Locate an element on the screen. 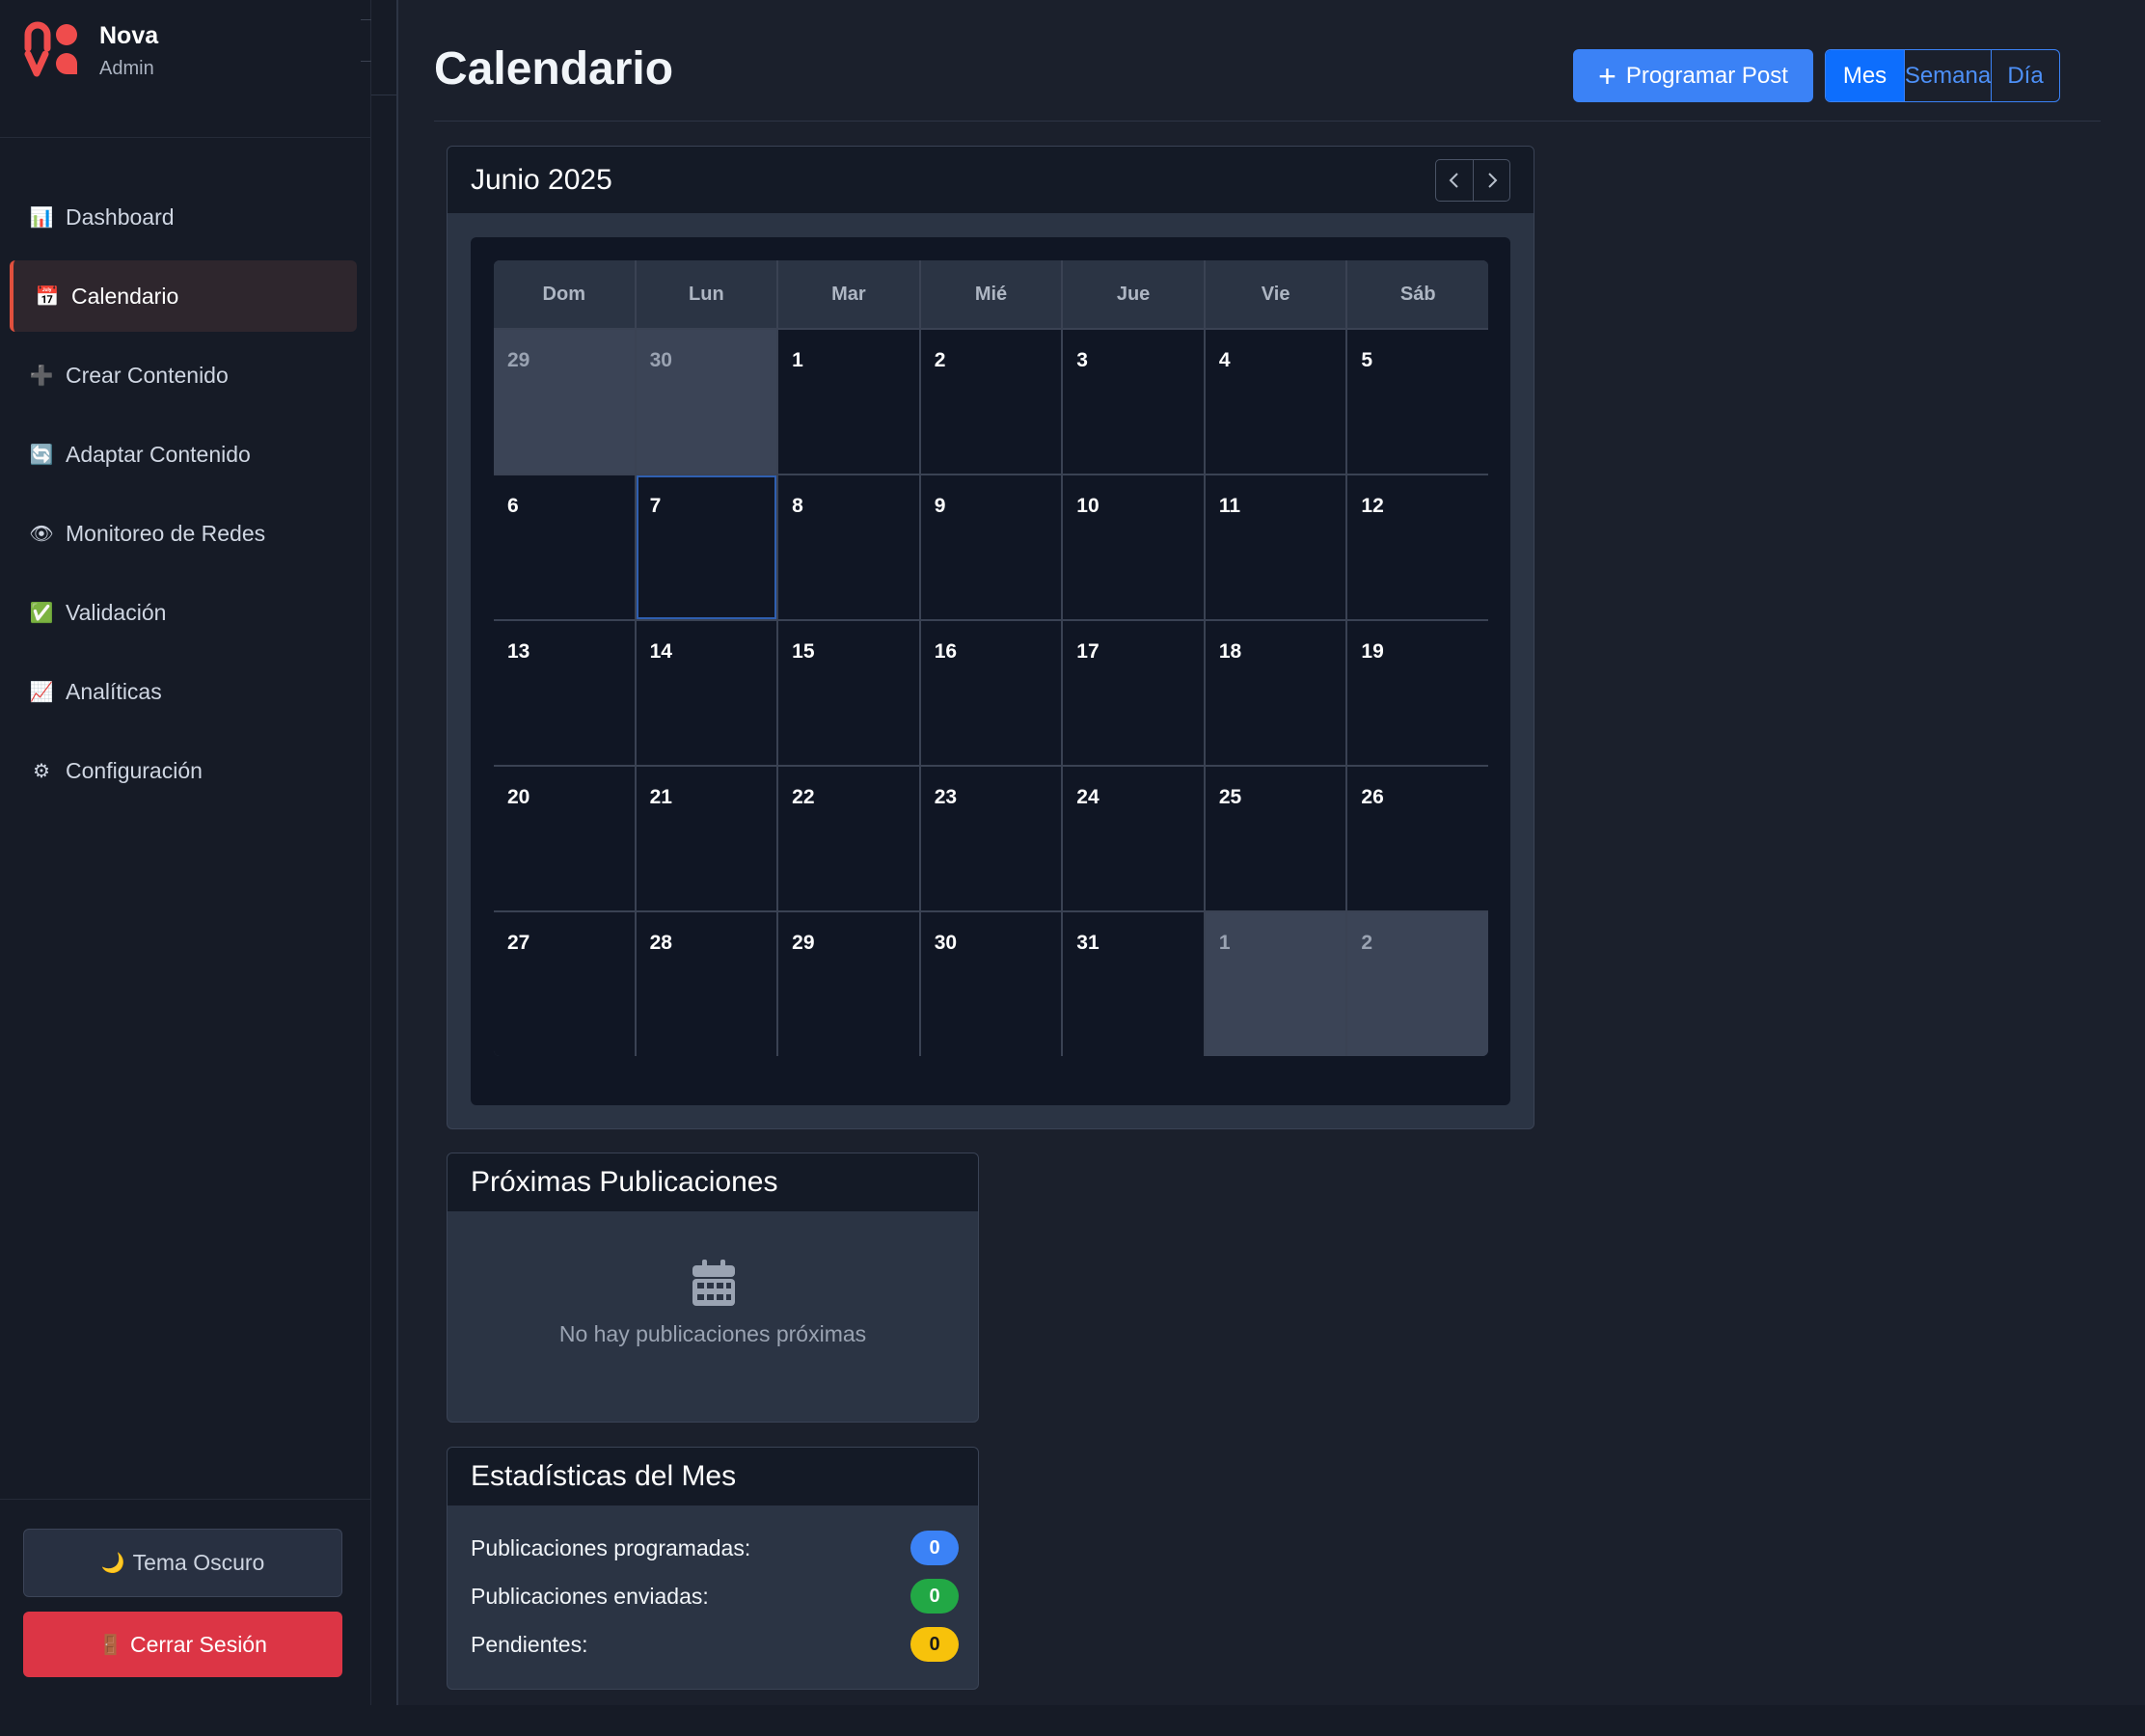 The width and height of the screenshot is (2145, 1736). logout-button: 🚪 Cerrar Sesión is located at coordinates (182, 1645).